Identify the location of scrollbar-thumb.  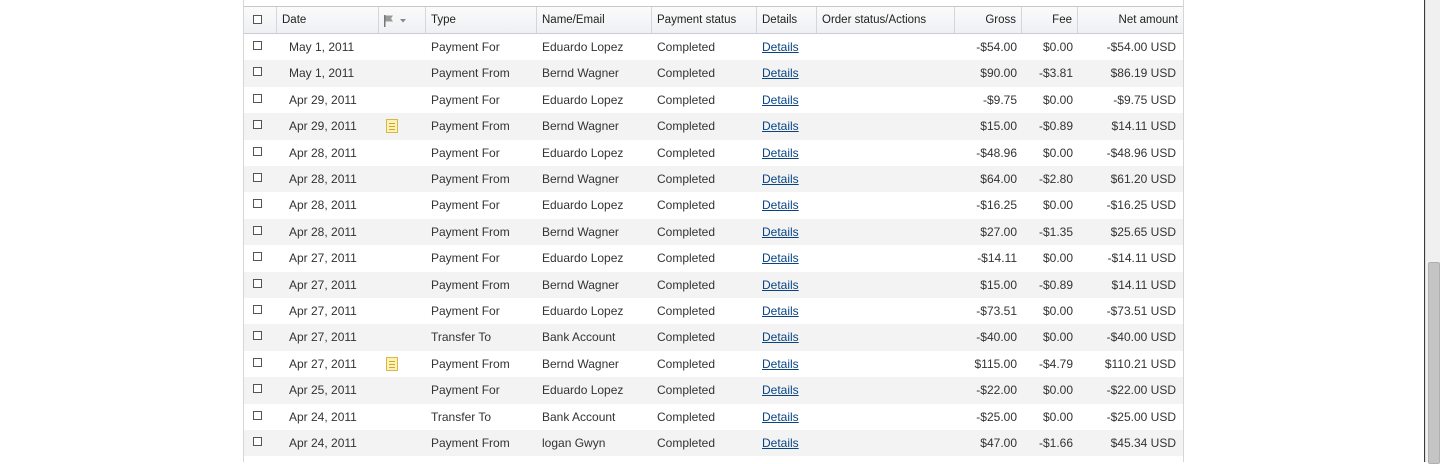
(1434, 363).